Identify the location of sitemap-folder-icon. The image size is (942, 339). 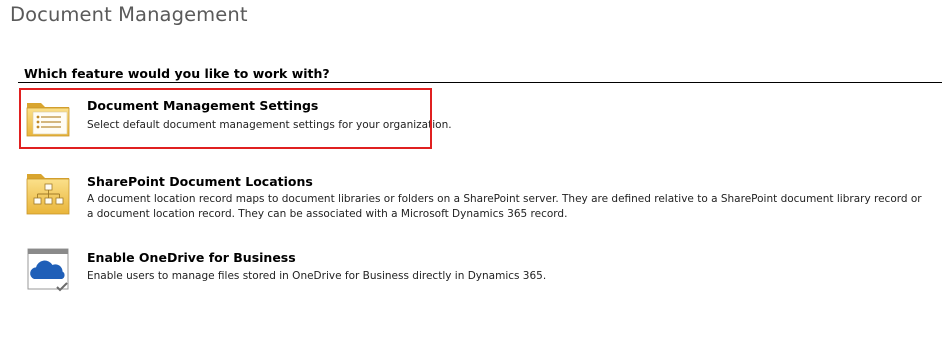
(48, 194).